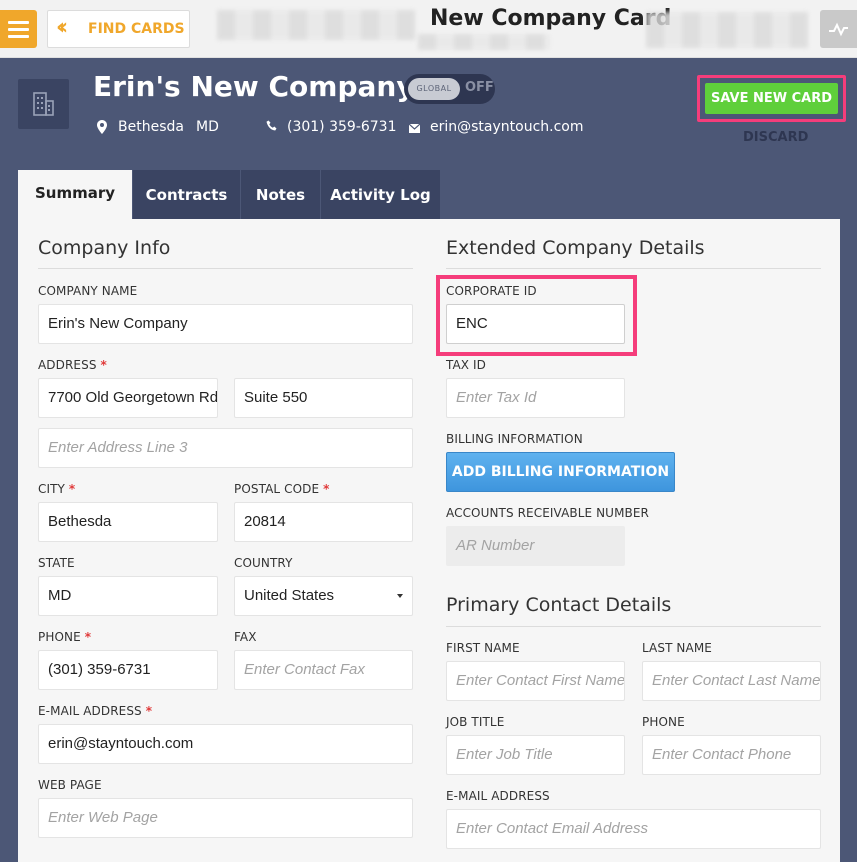 The image size is (857, 862). Describe the element at coordinates (281, 194) in the screenshot. I see `tab-notes: Notes` at that location.